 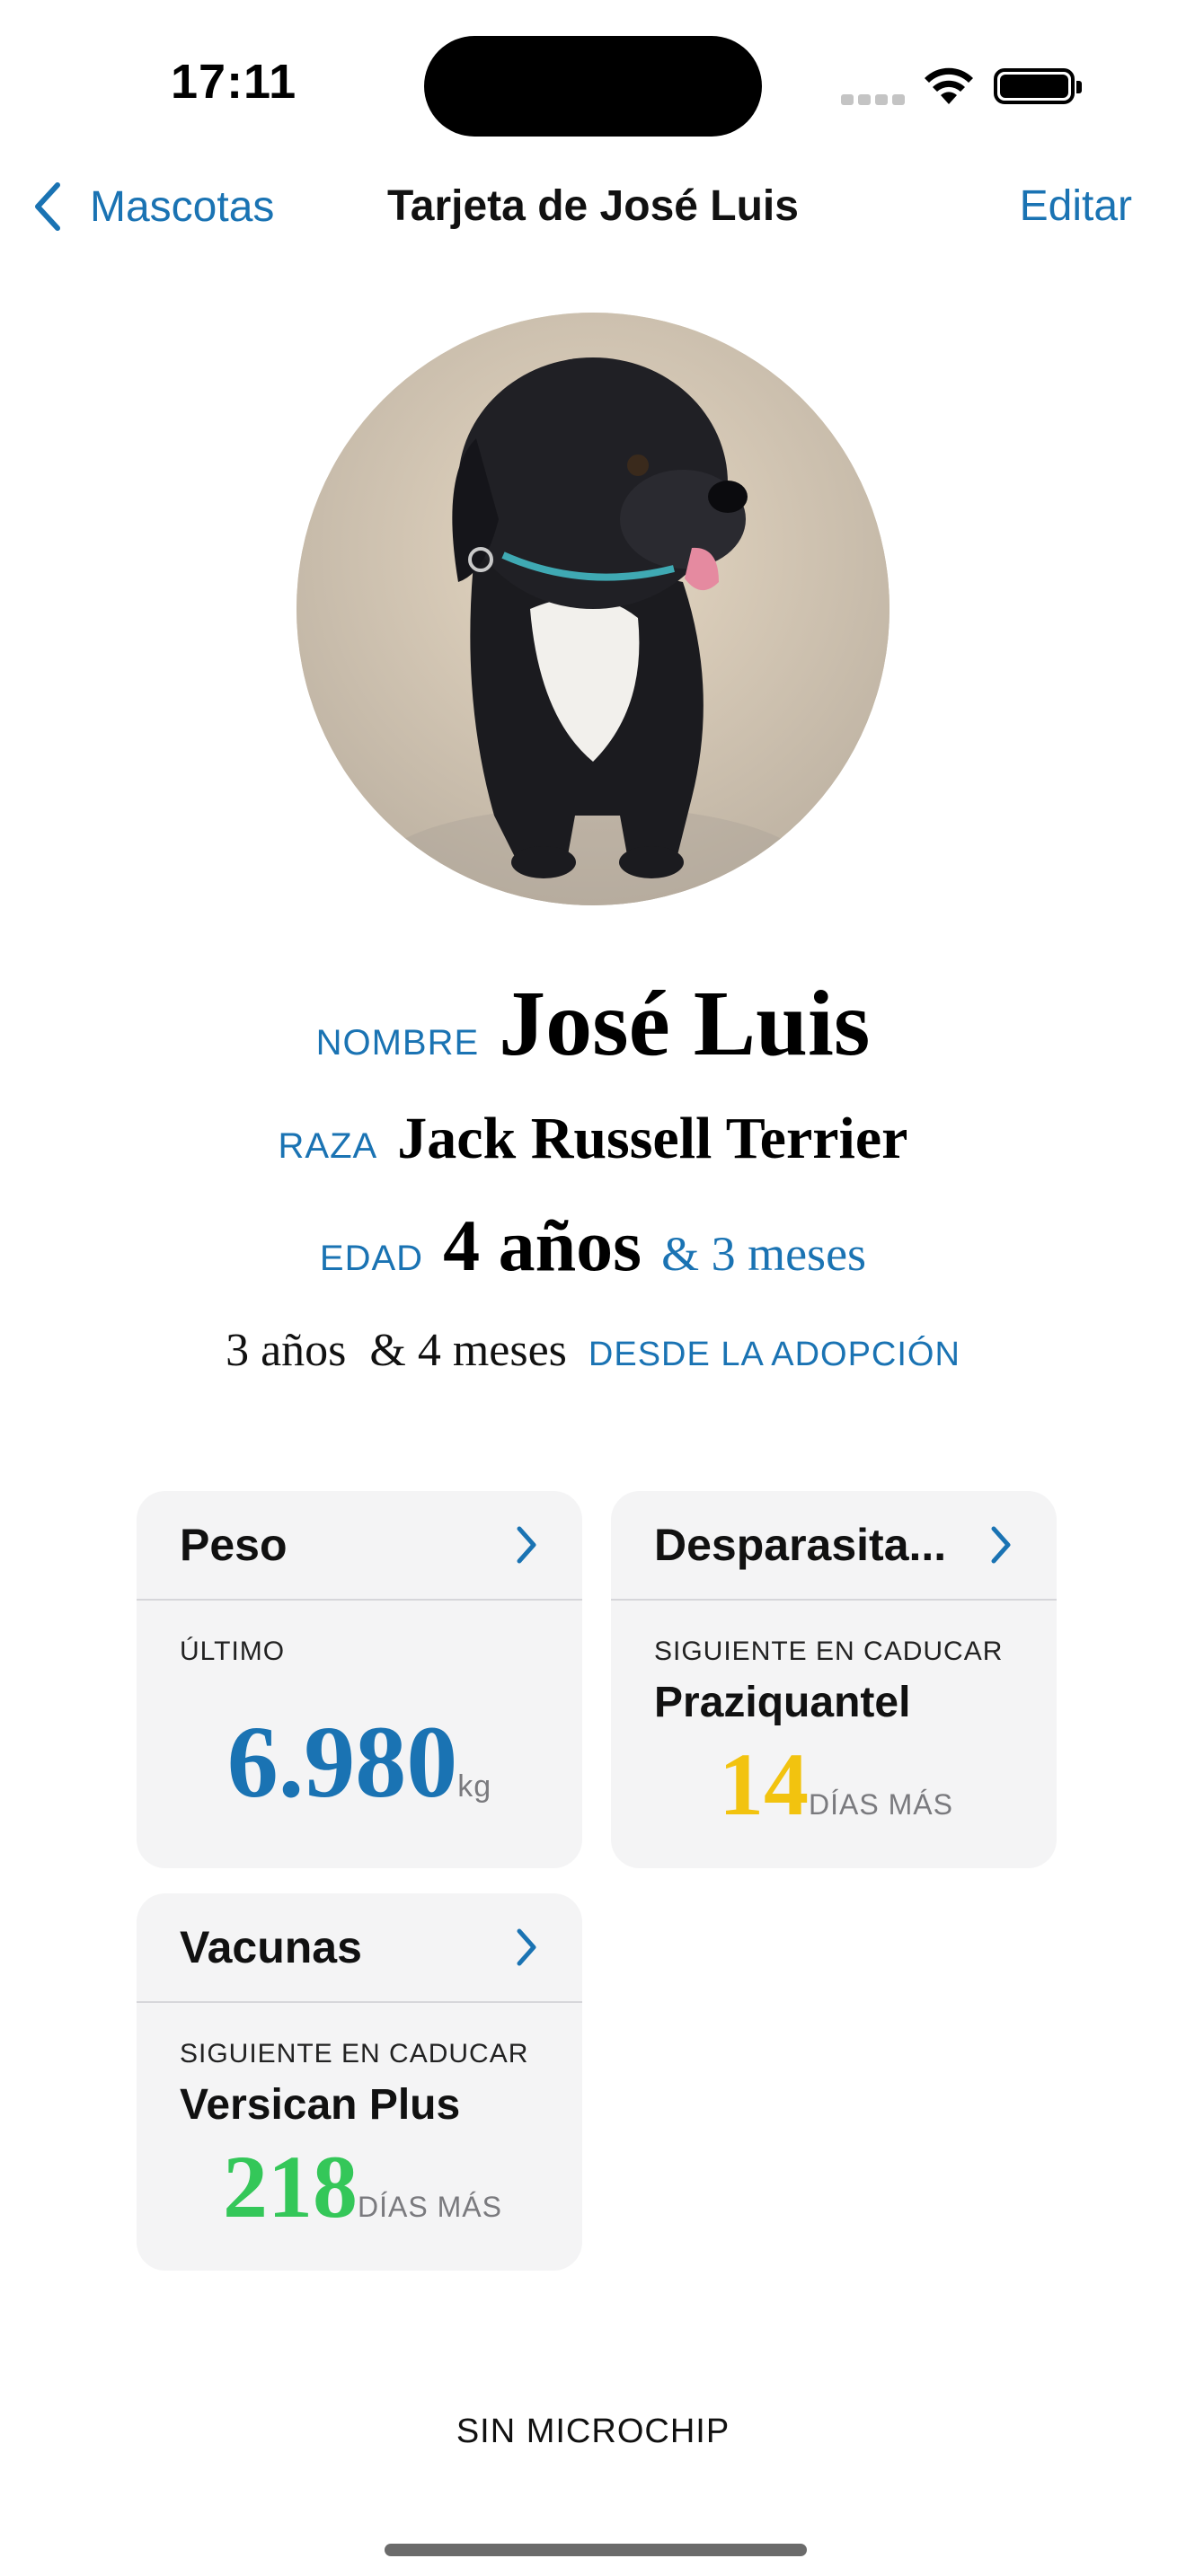 I want to click on pet-age-years: 4 años, so click(x=542, y=1245).